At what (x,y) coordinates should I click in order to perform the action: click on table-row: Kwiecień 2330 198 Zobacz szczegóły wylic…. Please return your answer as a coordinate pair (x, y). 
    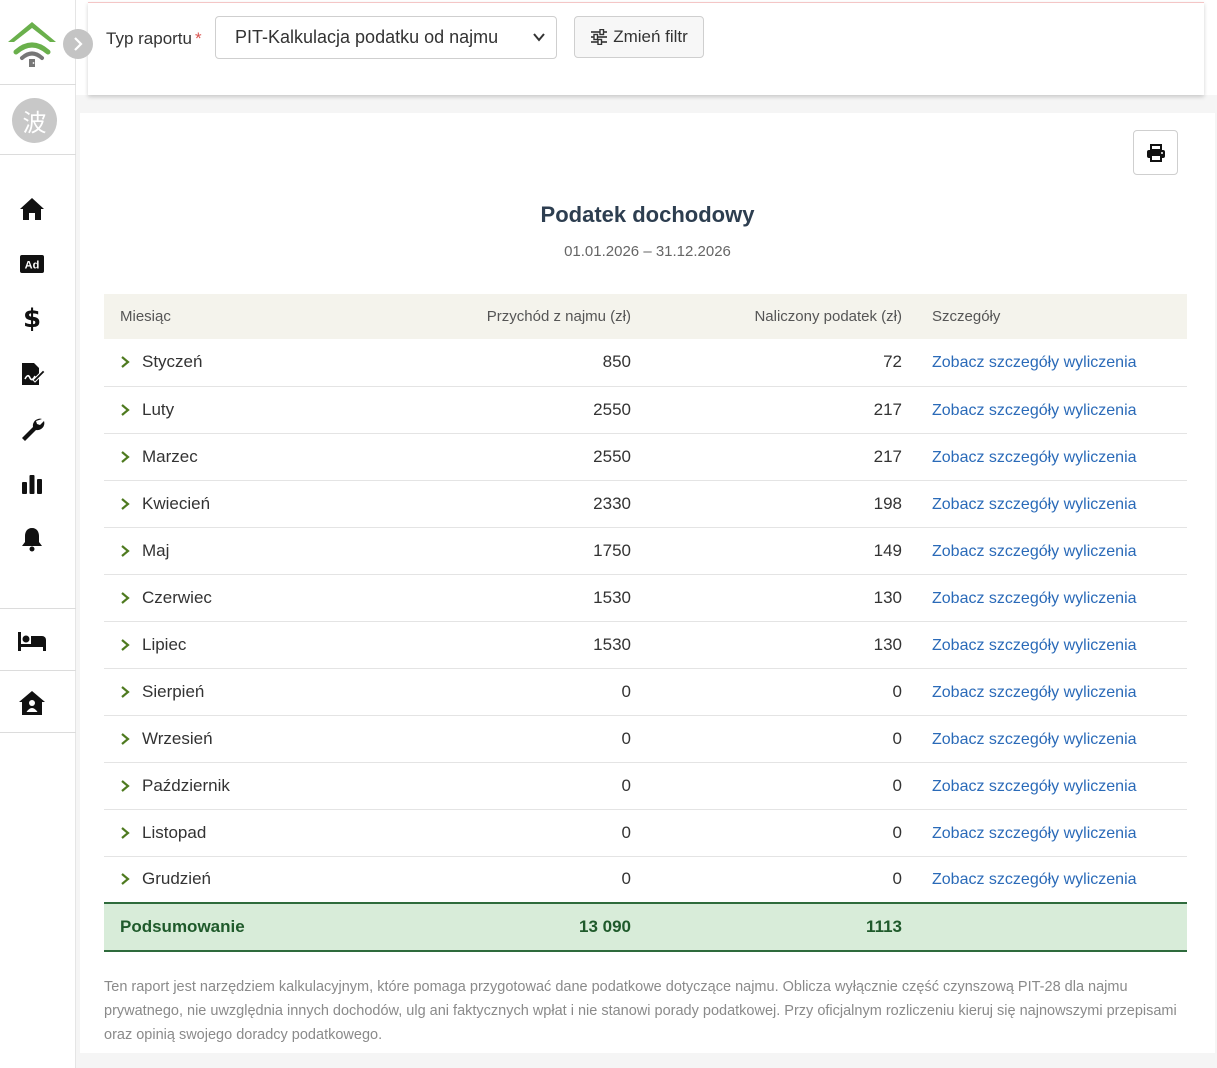
    Looking at the image, I should click on (645, 504).